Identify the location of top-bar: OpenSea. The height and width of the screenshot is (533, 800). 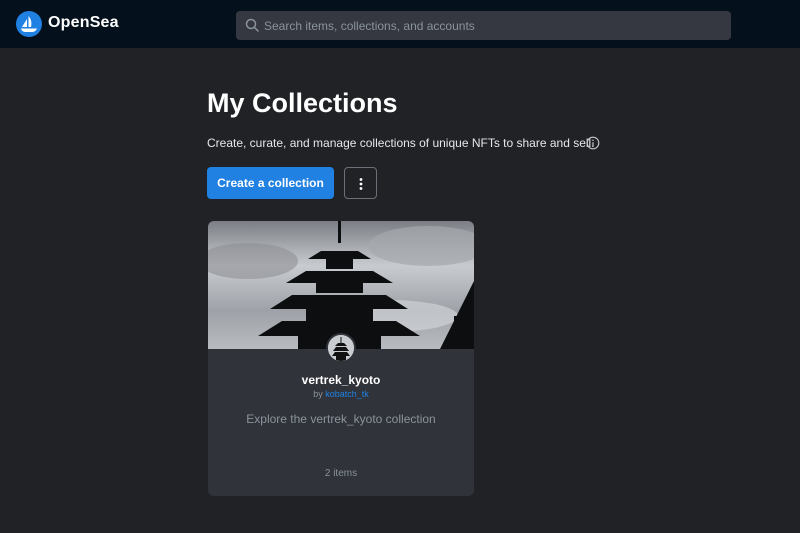
(400, 24).